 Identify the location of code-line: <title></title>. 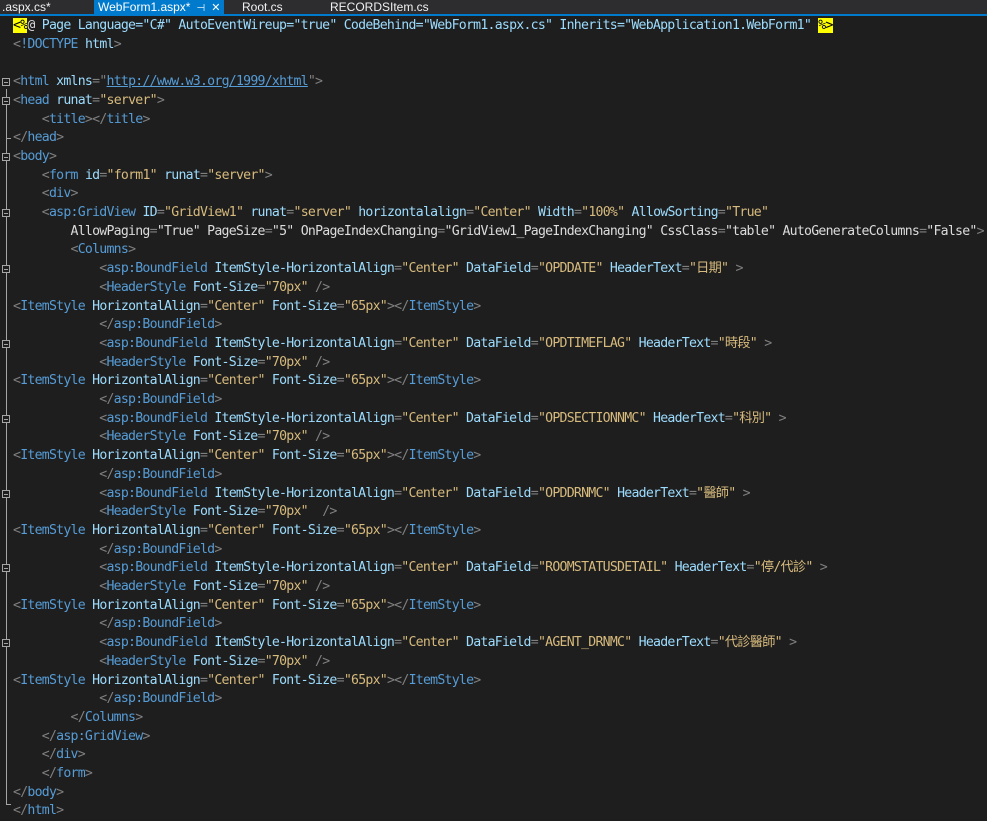
(96, 119).